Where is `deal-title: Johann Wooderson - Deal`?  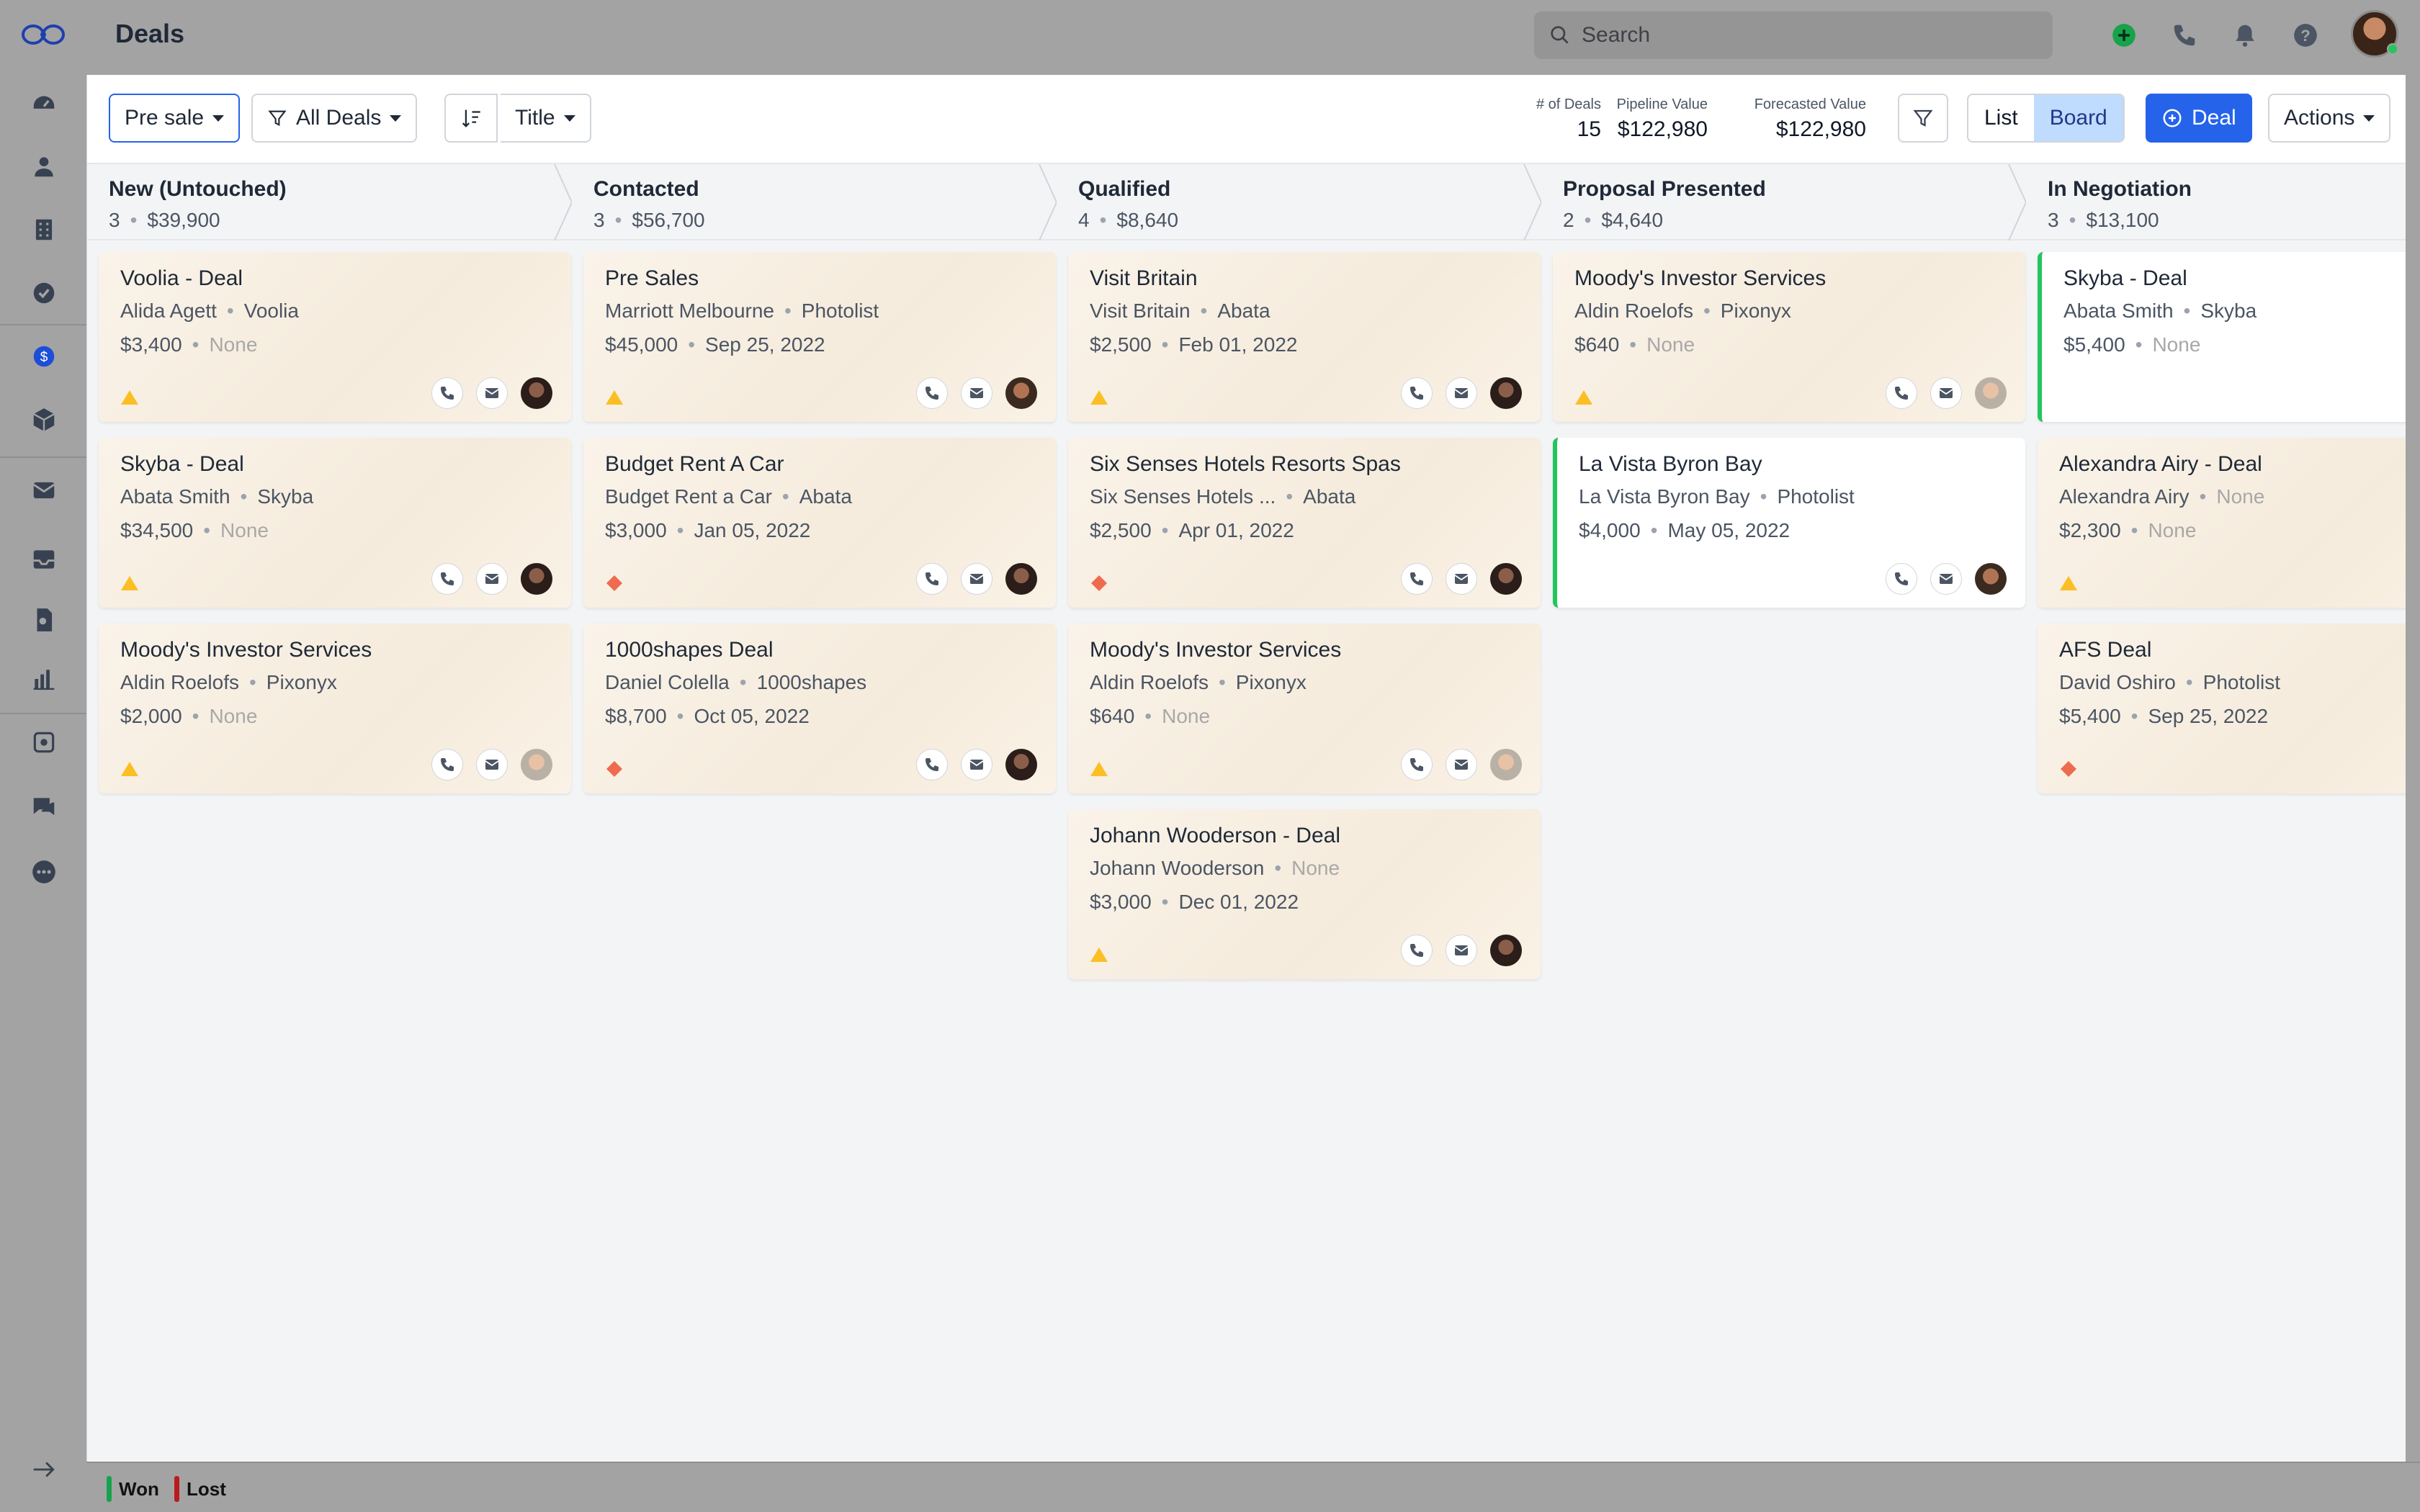
deal-title: Johann Wooderson - Deal is located at coordinates (1215, 836).